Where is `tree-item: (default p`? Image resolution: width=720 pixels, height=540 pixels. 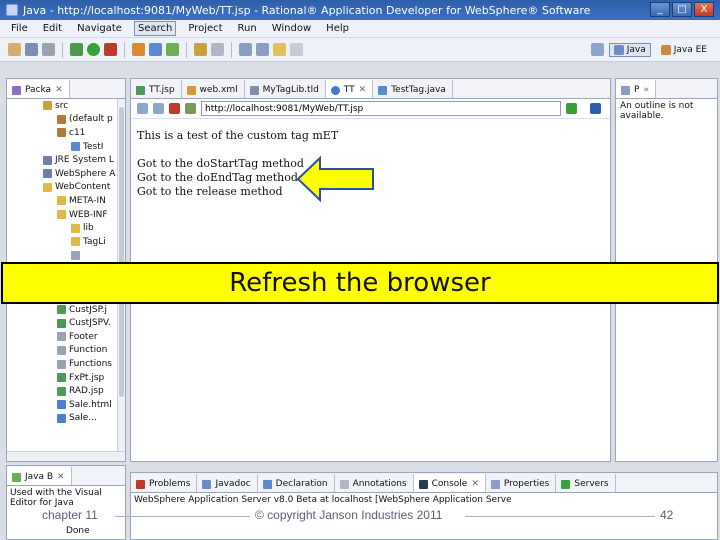 tree-item: (default p is located at coordinates (62, 120).